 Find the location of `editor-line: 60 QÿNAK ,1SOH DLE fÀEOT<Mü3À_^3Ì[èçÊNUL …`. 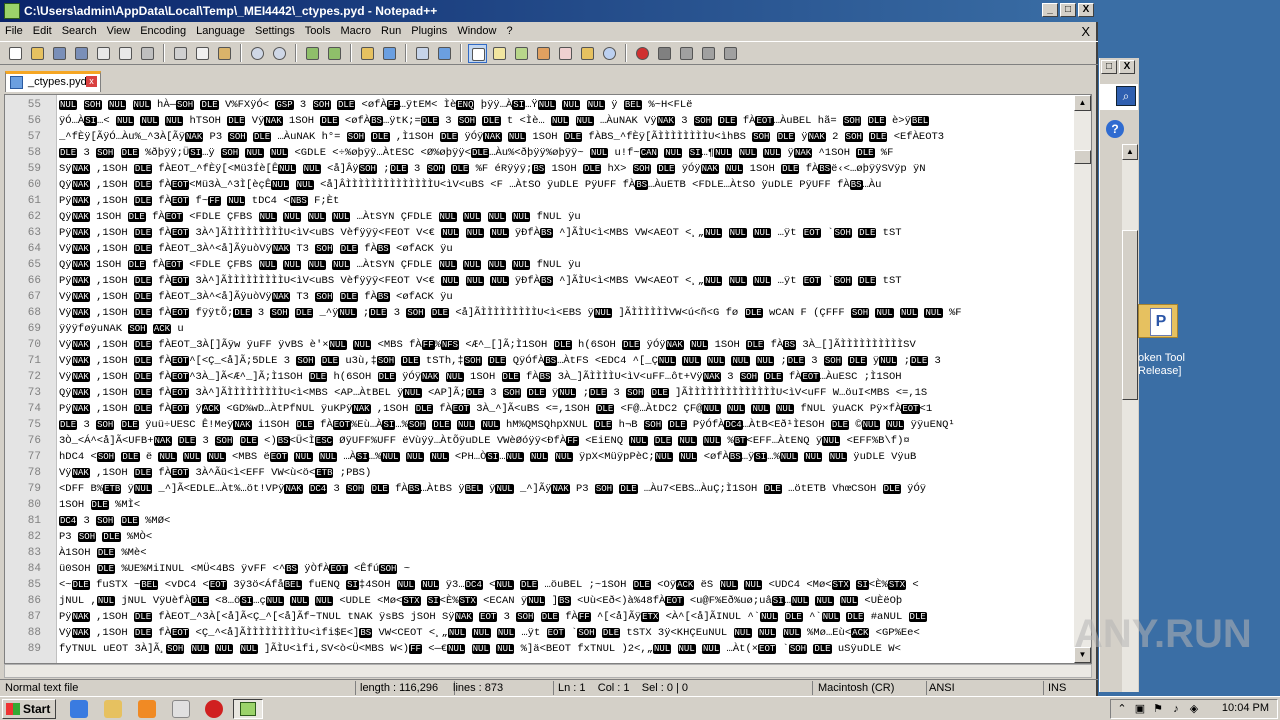

editor-line: 60 QÿNAK ,1SOH DLE fÀEOT<Mü3À_^3Ì[èçÊNUL … is located at coordinates (539, 185).